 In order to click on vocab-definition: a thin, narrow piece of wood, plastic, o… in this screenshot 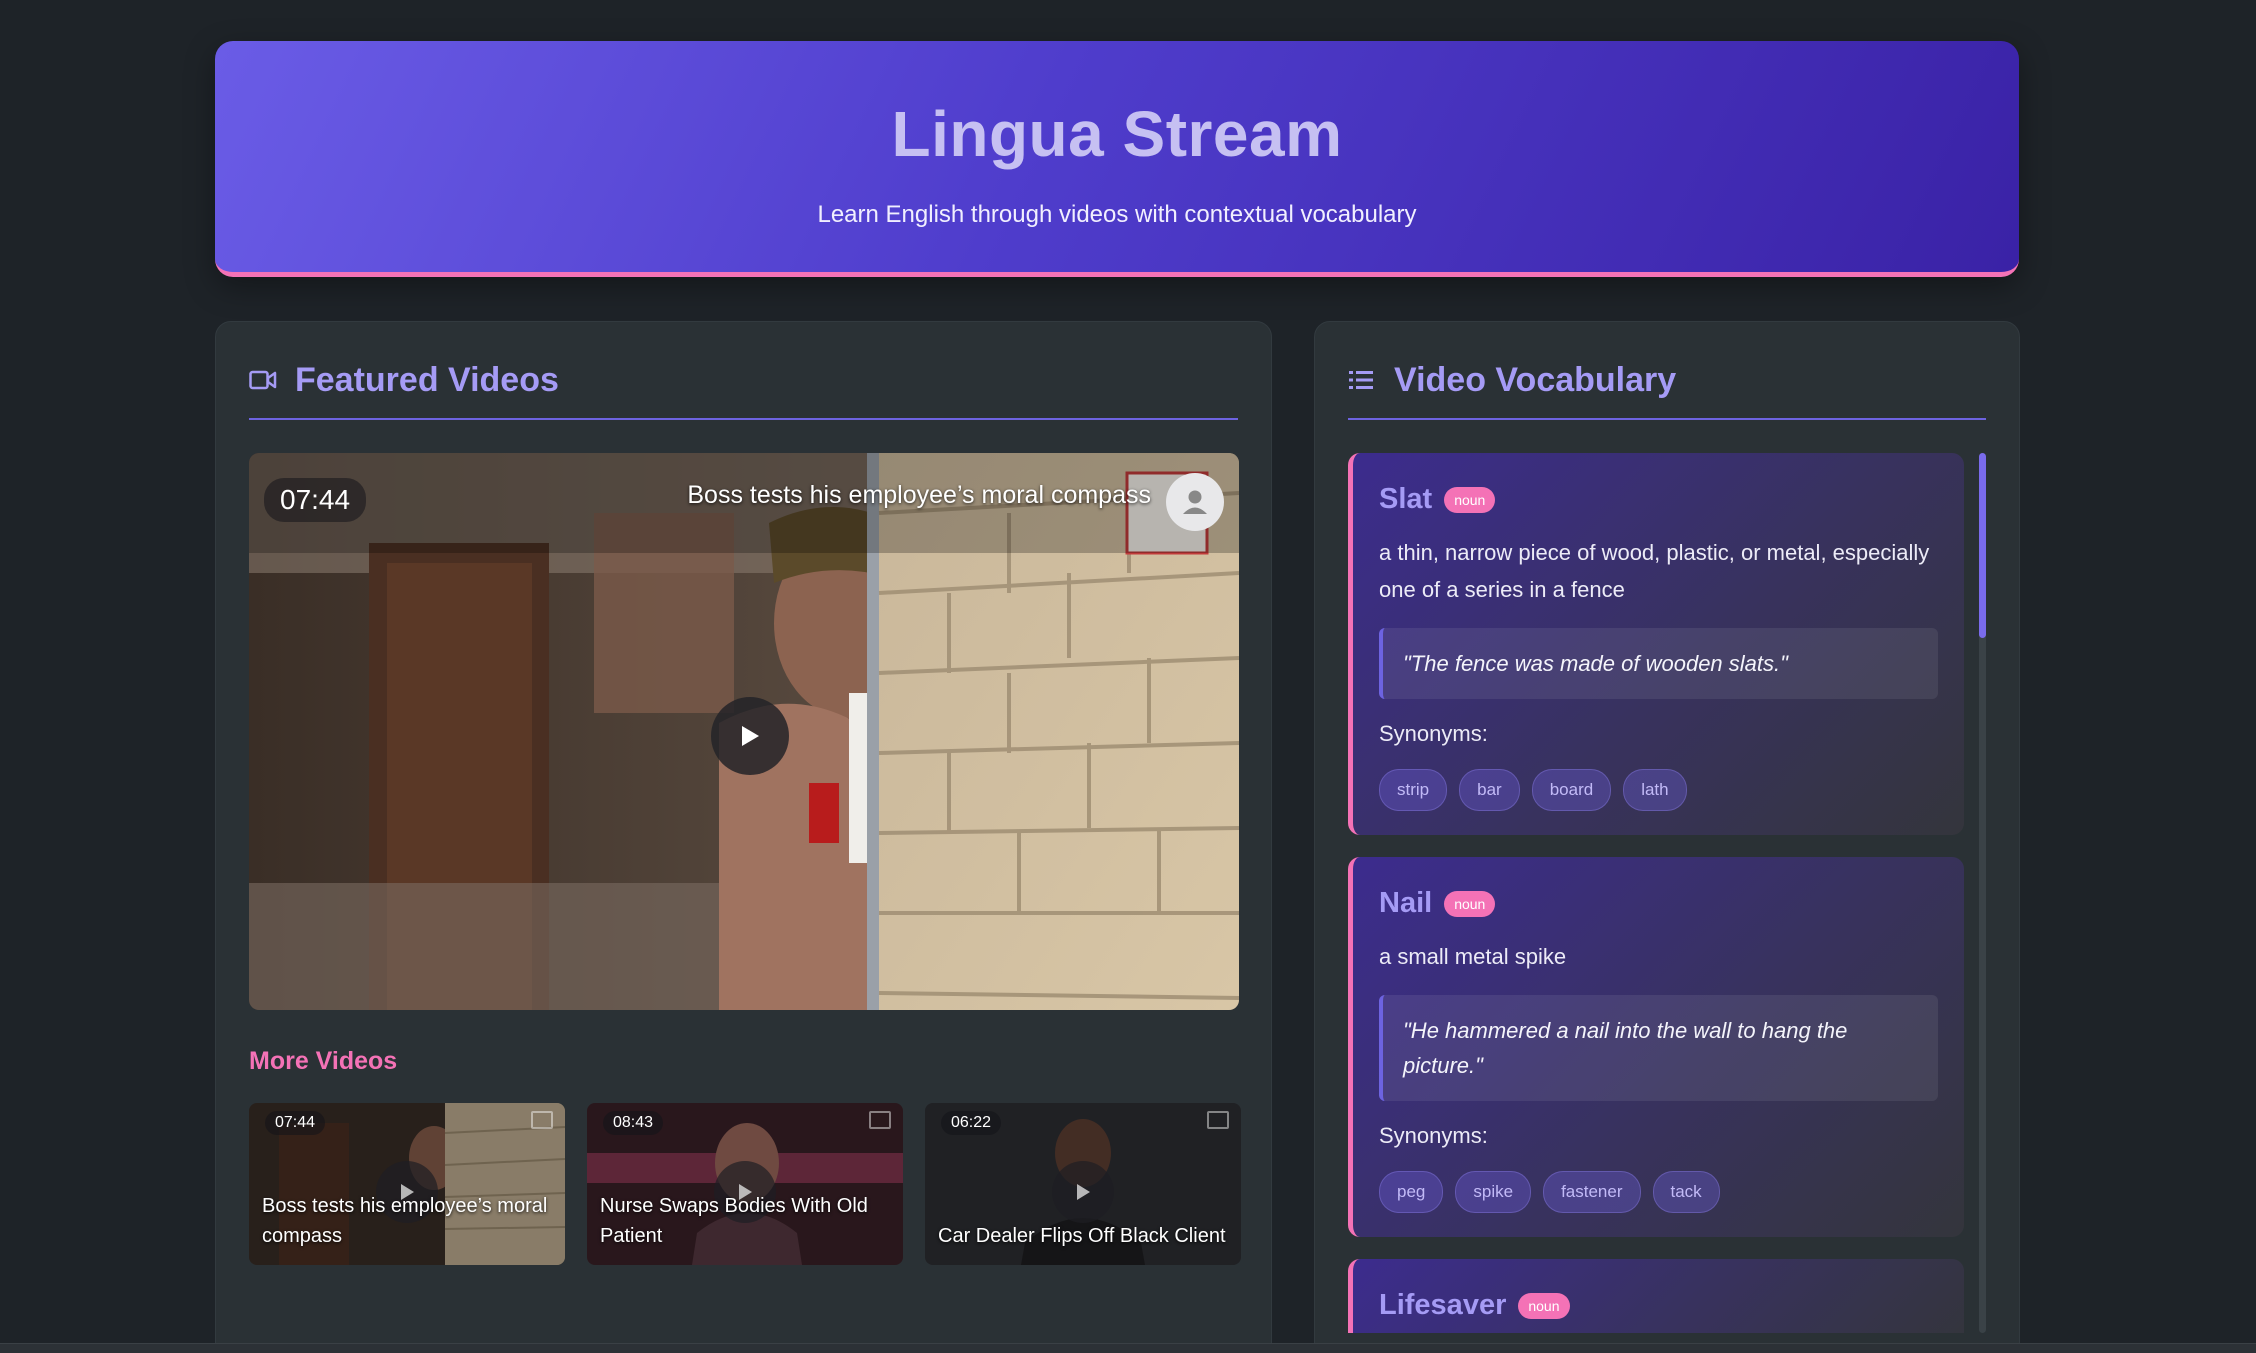, I will do `click(1654, 571)`.